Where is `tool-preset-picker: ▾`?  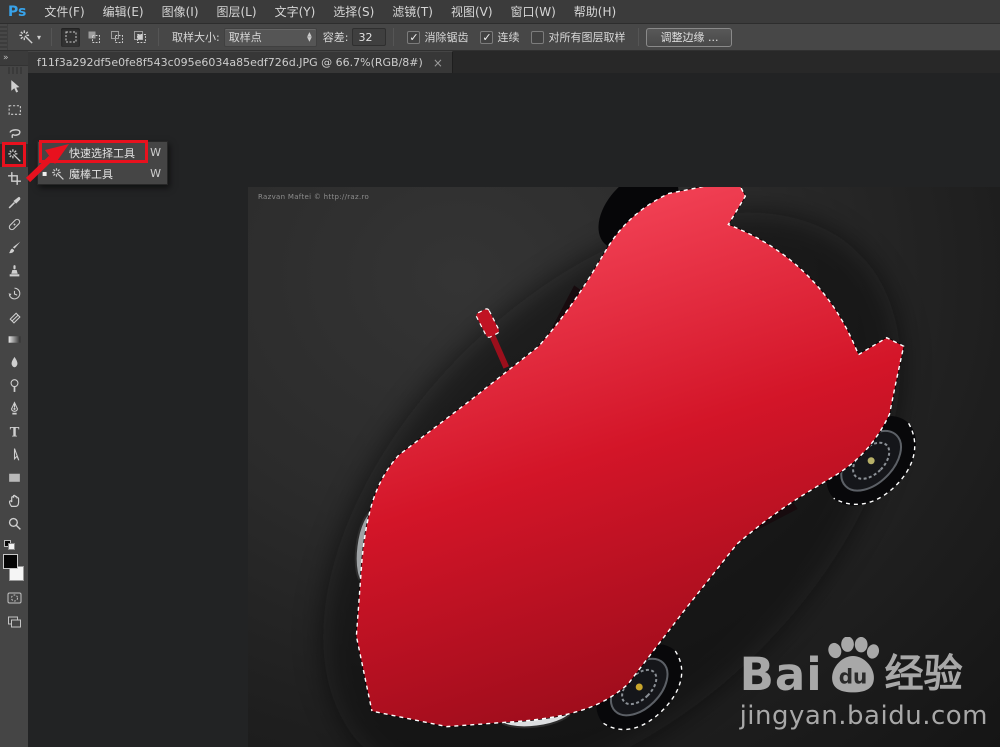 tool-preset-picker: ▾ is located at coordinates (29, 37).